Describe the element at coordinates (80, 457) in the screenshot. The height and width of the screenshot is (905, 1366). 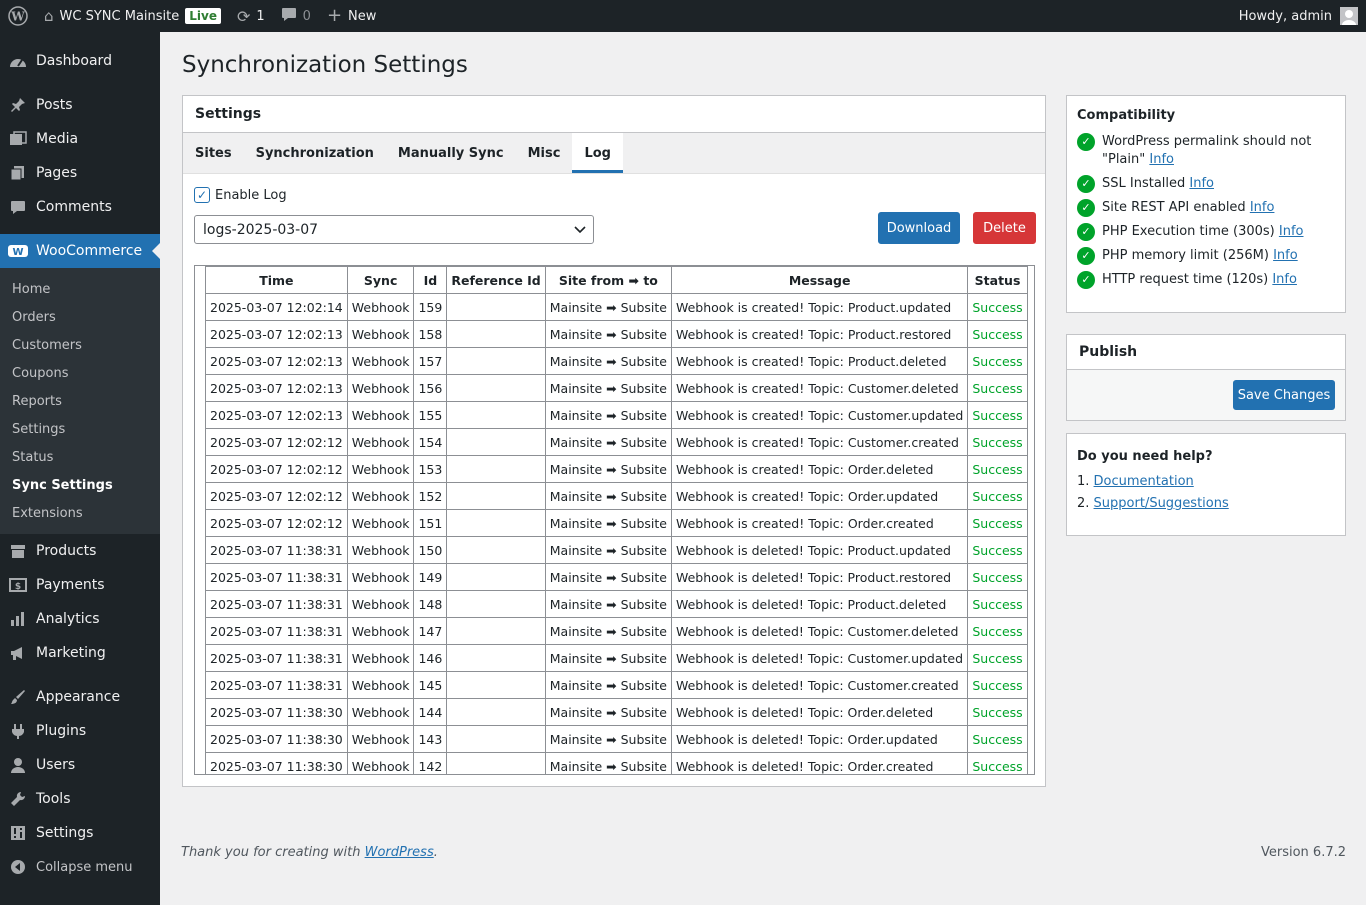
I see `submenu-item-status: Status` at that location.